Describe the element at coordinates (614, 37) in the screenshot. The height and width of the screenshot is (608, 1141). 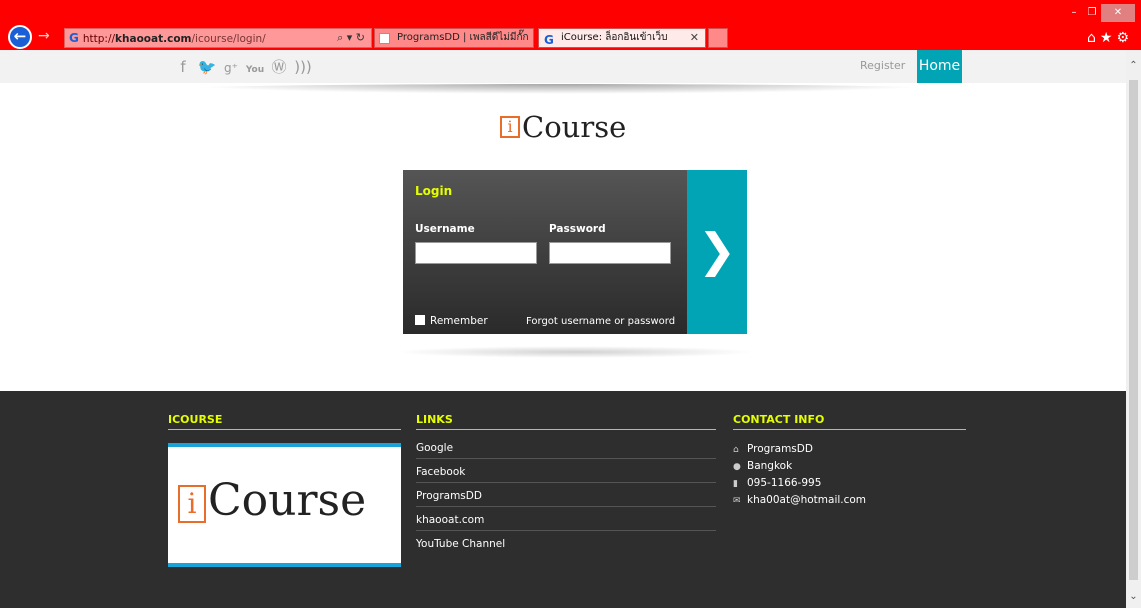
I see `tab-label: iCourse: ล็อกอินเข้าเว็บ` at that location.